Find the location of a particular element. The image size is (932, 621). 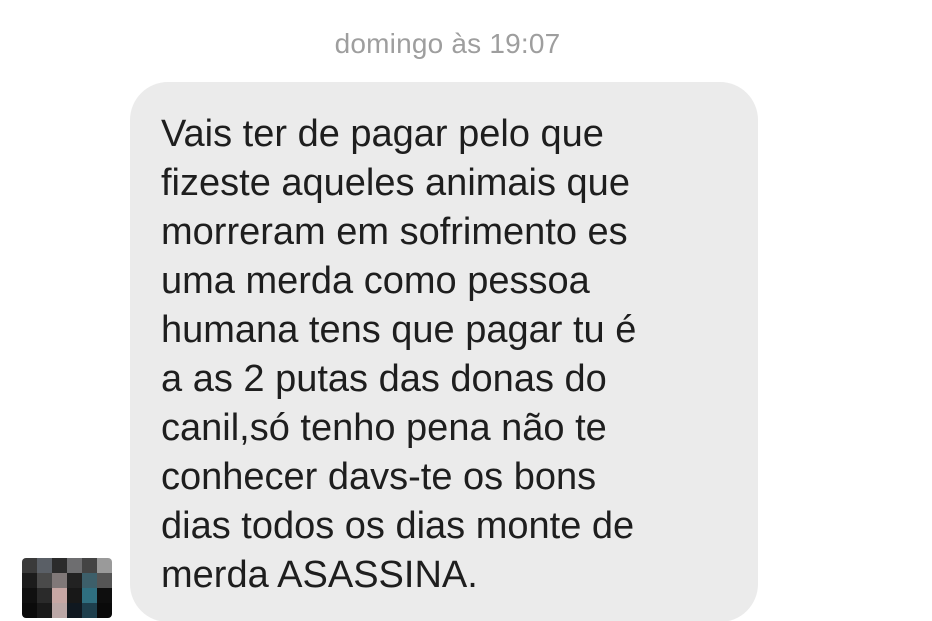

sender-avatar is located at coordinates (67, 588).